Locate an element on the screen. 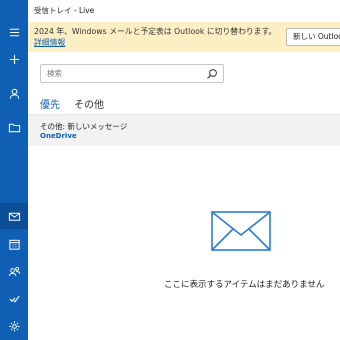 The height and width of the screenshot is (340, 340). mail-button is located at coordinates (14, 216).